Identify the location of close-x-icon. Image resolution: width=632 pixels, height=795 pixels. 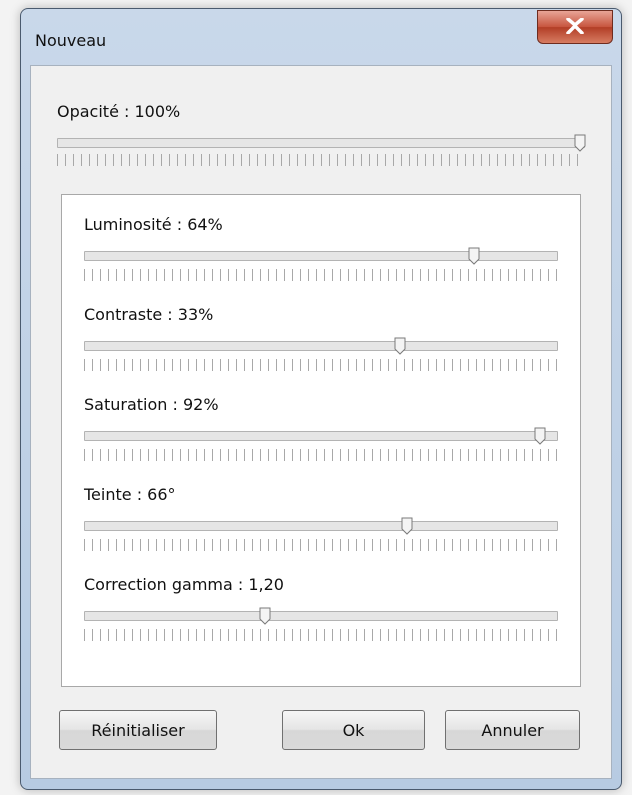
(575, 26).